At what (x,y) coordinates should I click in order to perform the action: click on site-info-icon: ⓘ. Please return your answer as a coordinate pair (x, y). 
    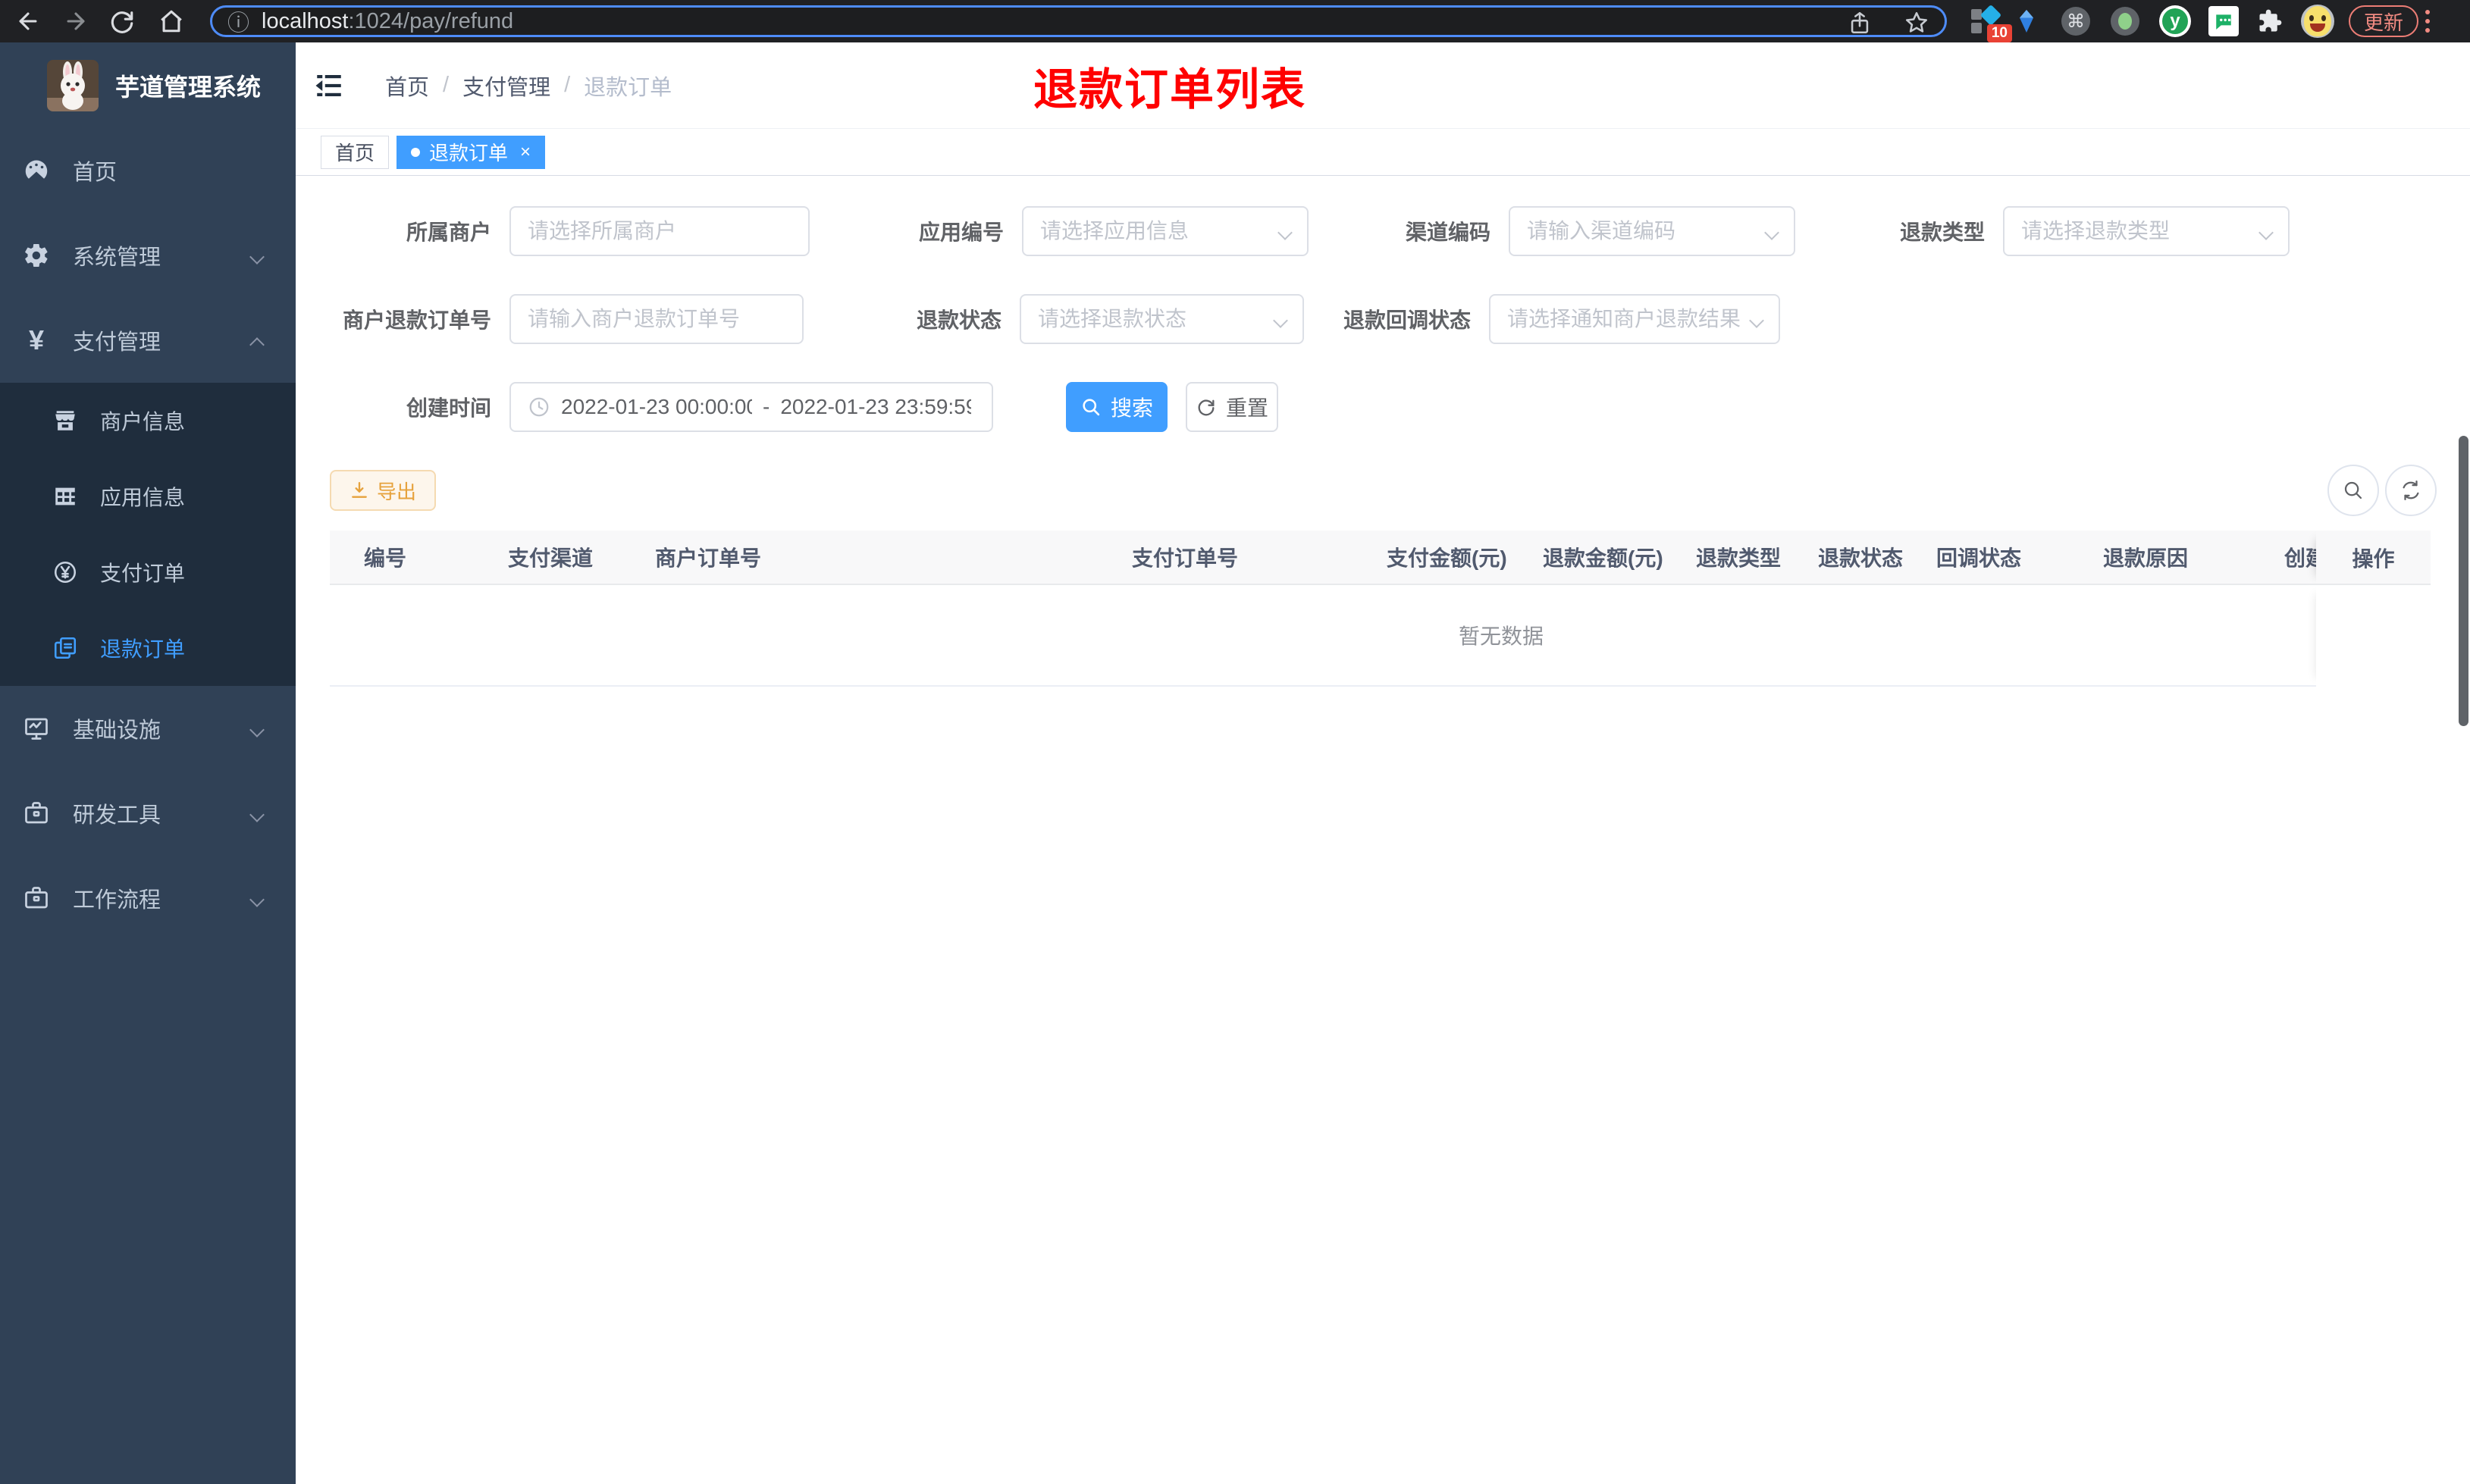
    Looking at the image, I should click on (238, 21).